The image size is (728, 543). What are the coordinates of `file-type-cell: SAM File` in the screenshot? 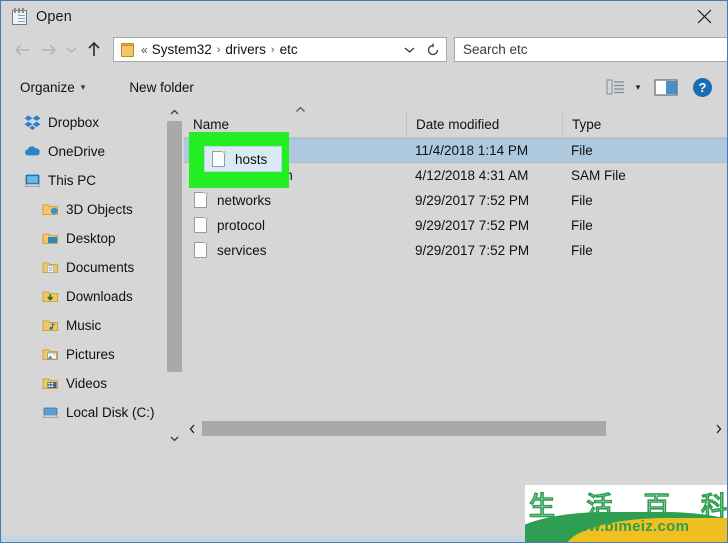 It's located at (598, 175).